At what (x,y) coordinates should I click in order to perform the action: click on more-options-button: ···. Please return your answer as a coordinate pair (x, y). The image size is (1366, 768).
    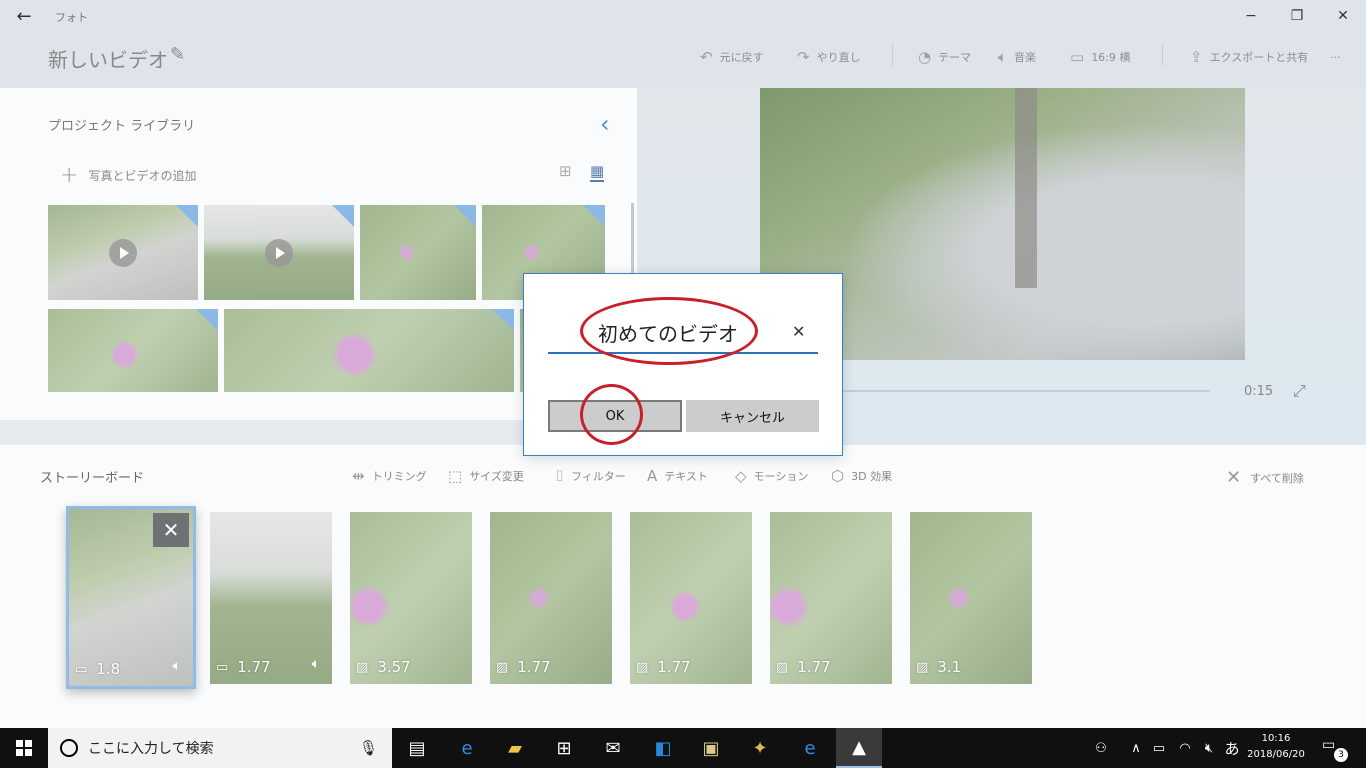
    Looking at the image, I should click on (1335, 57).